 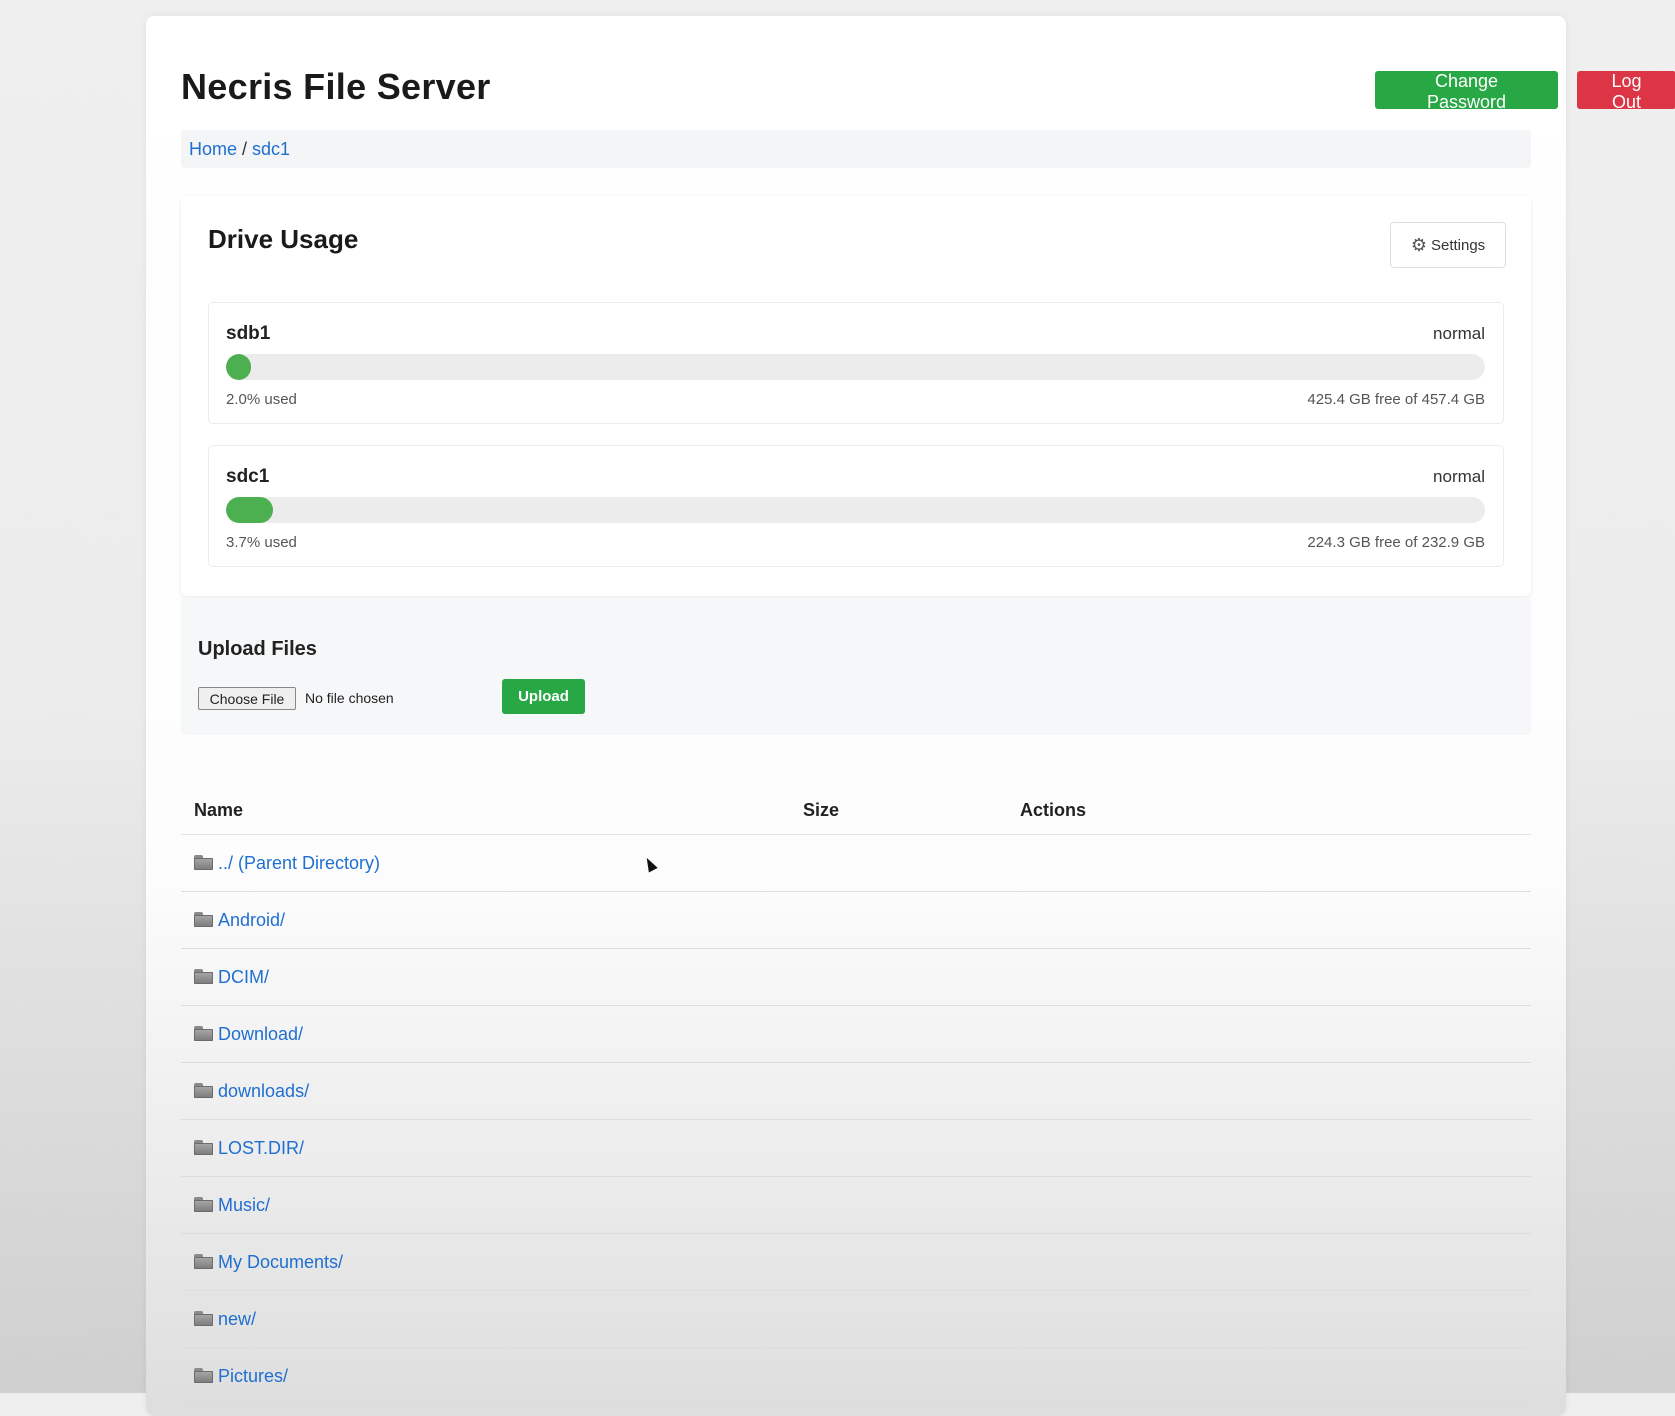 I want to click on table-row: My Documents/, so click(x=856, y=1262).